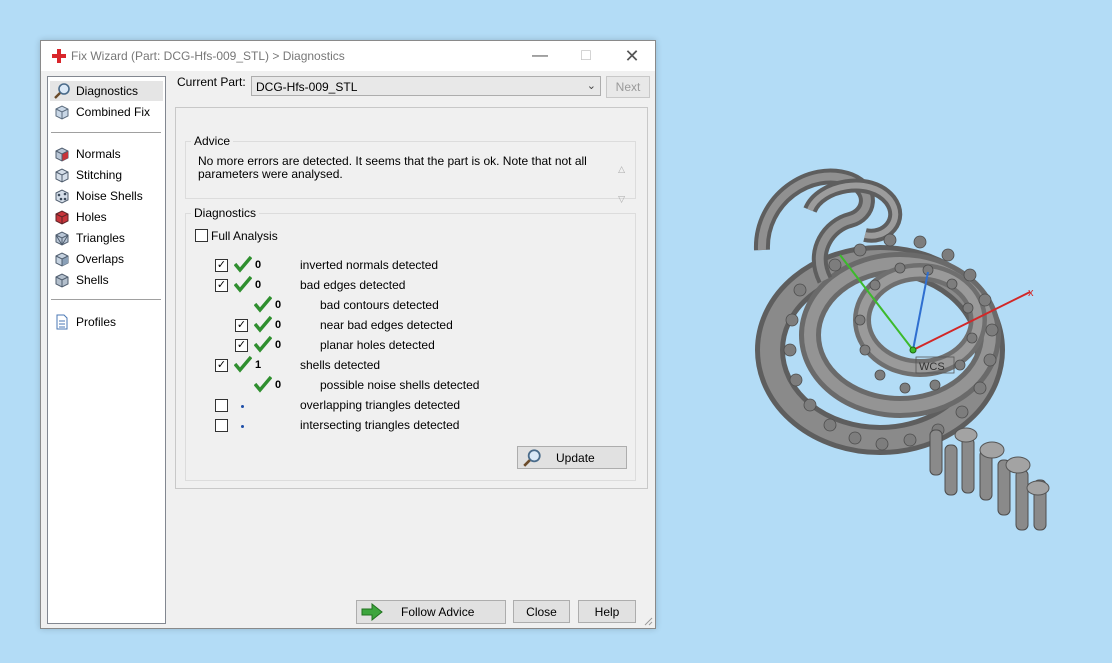  Describe the element at coordinates (212, 141) in the screenshot. I see `advice-title: Advice` at that location.